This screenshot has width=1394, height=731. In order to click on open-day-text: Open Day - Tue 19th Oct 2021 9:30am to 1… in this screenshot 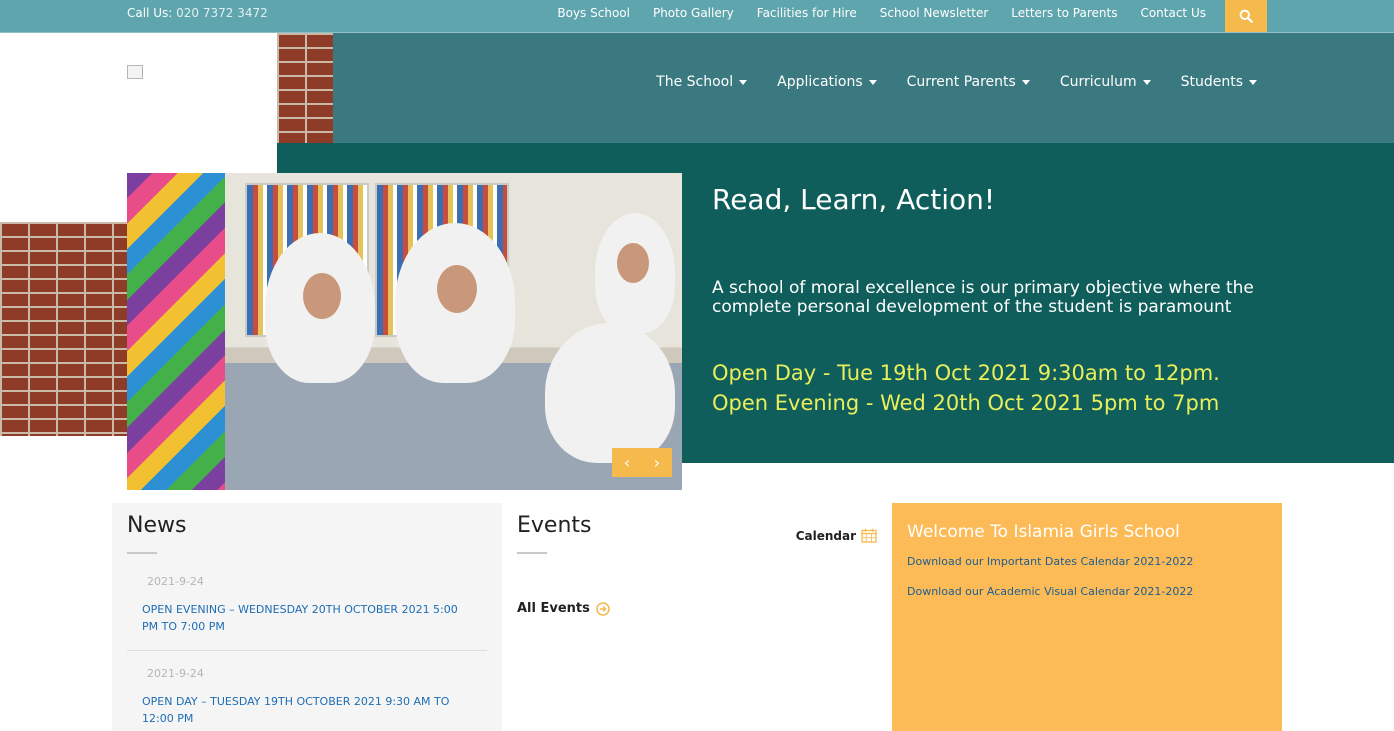, I will do `click(966, 373)`.